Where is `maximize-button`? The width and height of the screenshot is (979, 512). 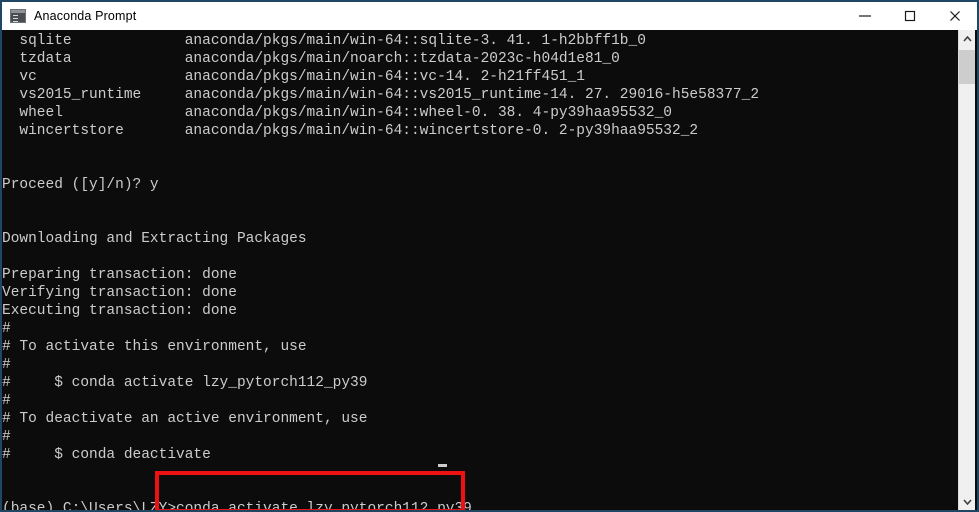 maximize-button is located at coordinates (909, 16).